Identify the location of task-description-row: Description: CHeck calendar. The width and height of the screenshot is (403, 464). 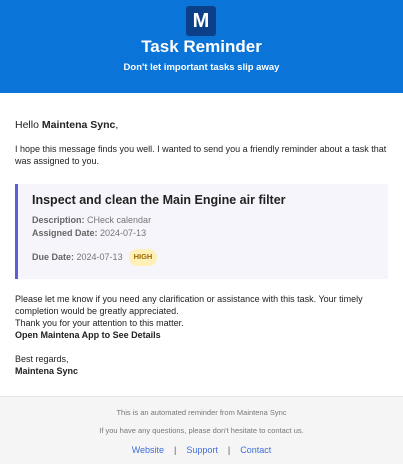
(203, 220).